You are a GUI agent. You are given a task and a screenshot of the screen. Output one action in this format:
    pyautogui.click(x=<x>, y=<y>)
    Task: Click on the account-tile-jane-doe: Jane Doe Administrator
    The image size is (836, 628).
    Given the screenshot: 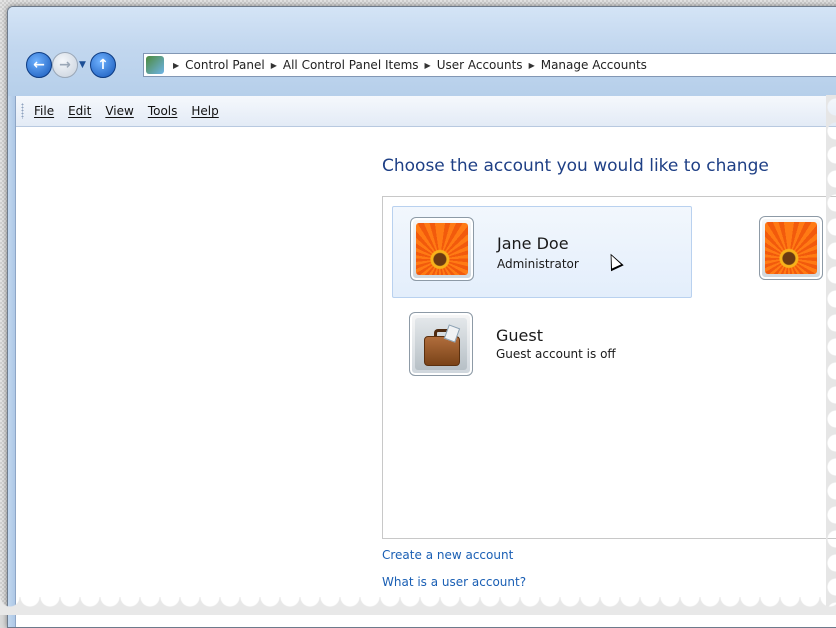 What is the action you would take?
    pyautogui.click(x=542, y=252)
    